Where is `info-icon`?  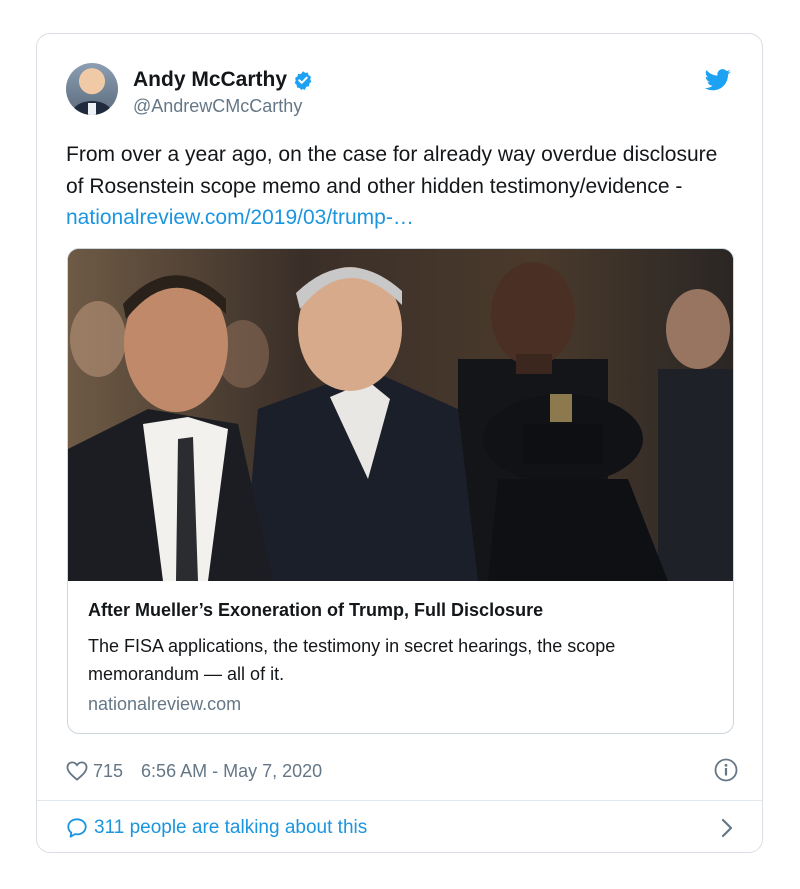
info-icon is located at coordinates (726, 770).